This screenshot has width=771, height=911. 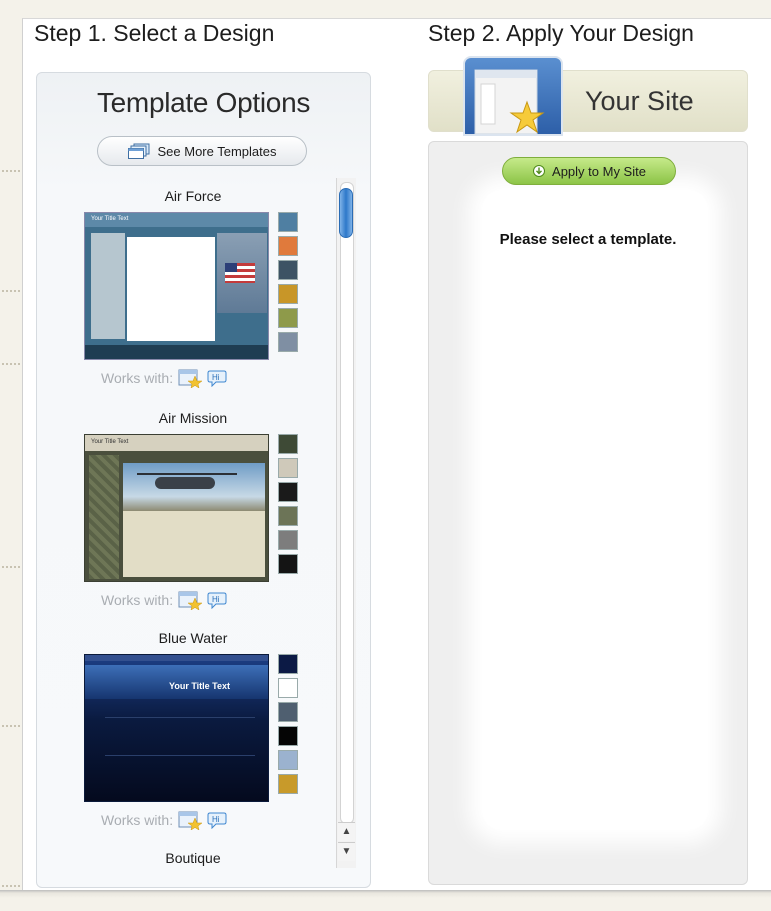 What do you see at coordinates (539, 171) in the screenshot?
I see `refresh-arrow-icon` at bounding box center [539, 171].